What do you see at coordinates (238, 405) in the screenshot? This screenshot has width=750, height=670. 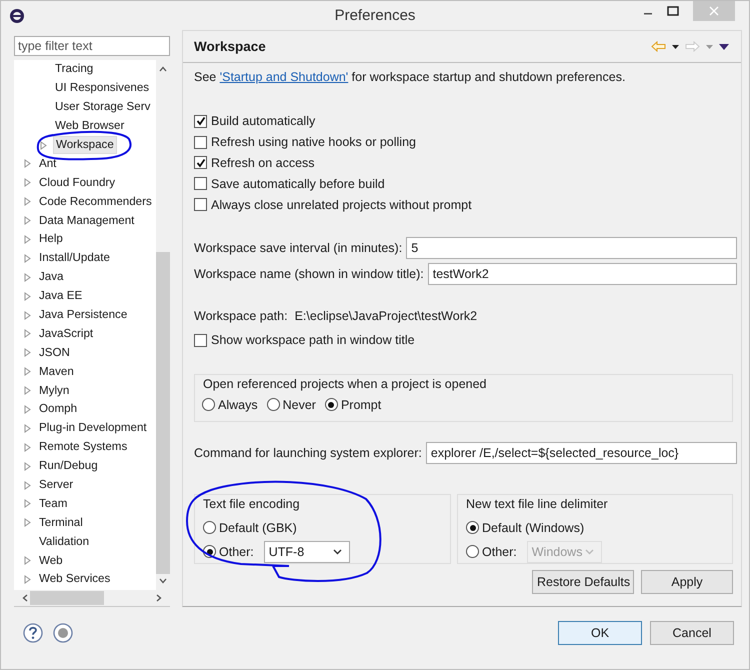 I see `radio-label: Always` at bounding box center [238, 405].